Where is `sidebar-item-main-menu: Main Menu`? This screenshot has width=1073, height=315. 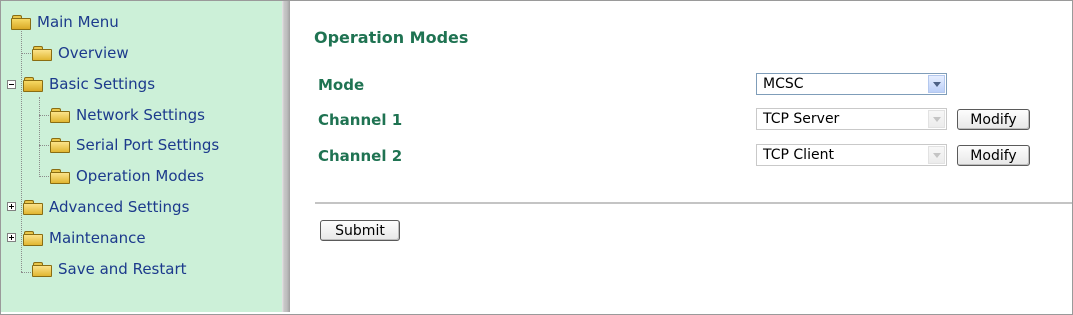 sidebar-item-main-menu: Main Menu is located at coordinates (65, 22).